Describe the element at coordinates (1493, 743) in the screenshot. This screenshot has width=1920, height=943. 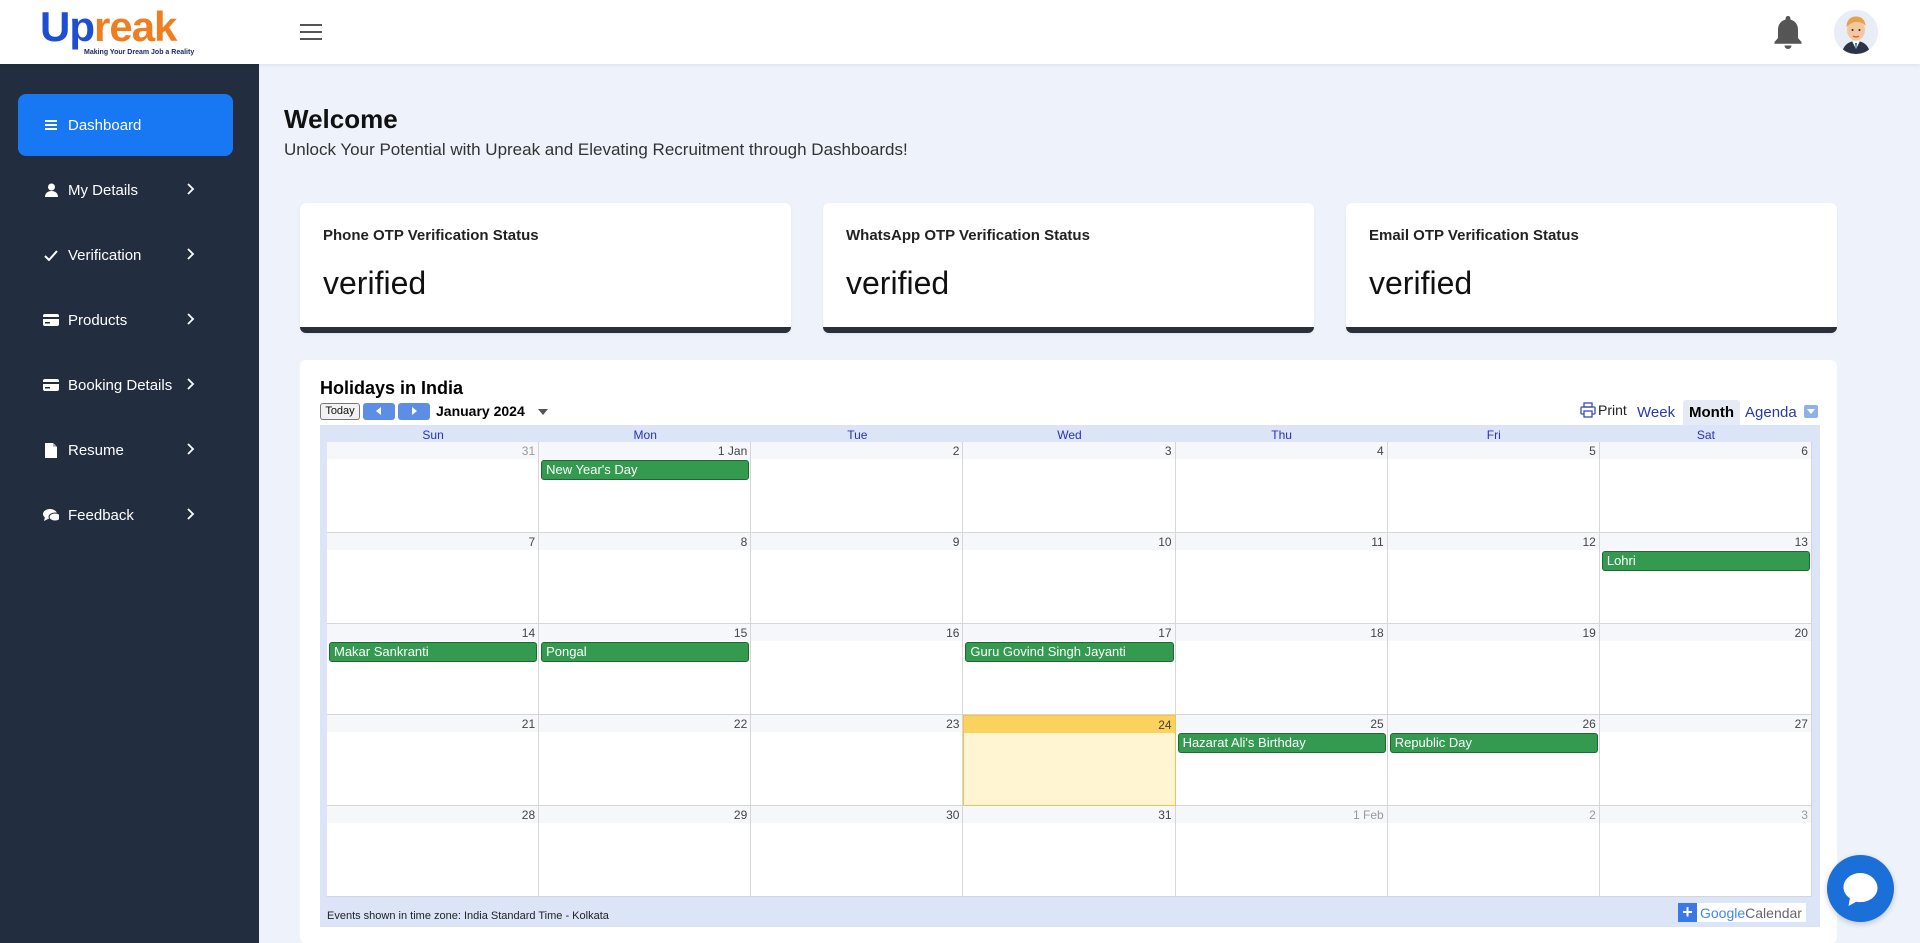
I see `calendar-event: Republic Day` at that location.